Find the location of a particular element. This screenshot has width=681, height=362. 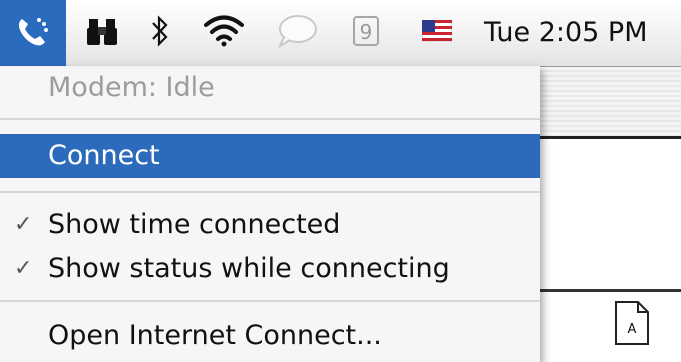

document-letter: A is located at coordinates (632, 329).